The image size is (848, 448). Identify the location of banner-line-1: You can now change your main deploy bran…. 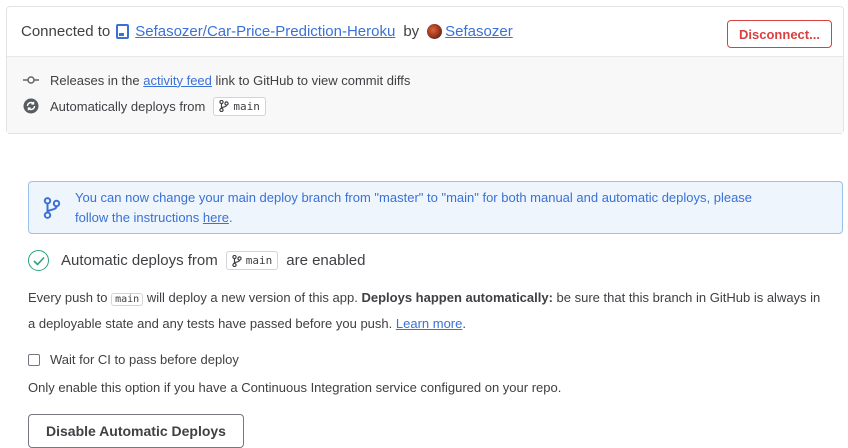
(414, 197).